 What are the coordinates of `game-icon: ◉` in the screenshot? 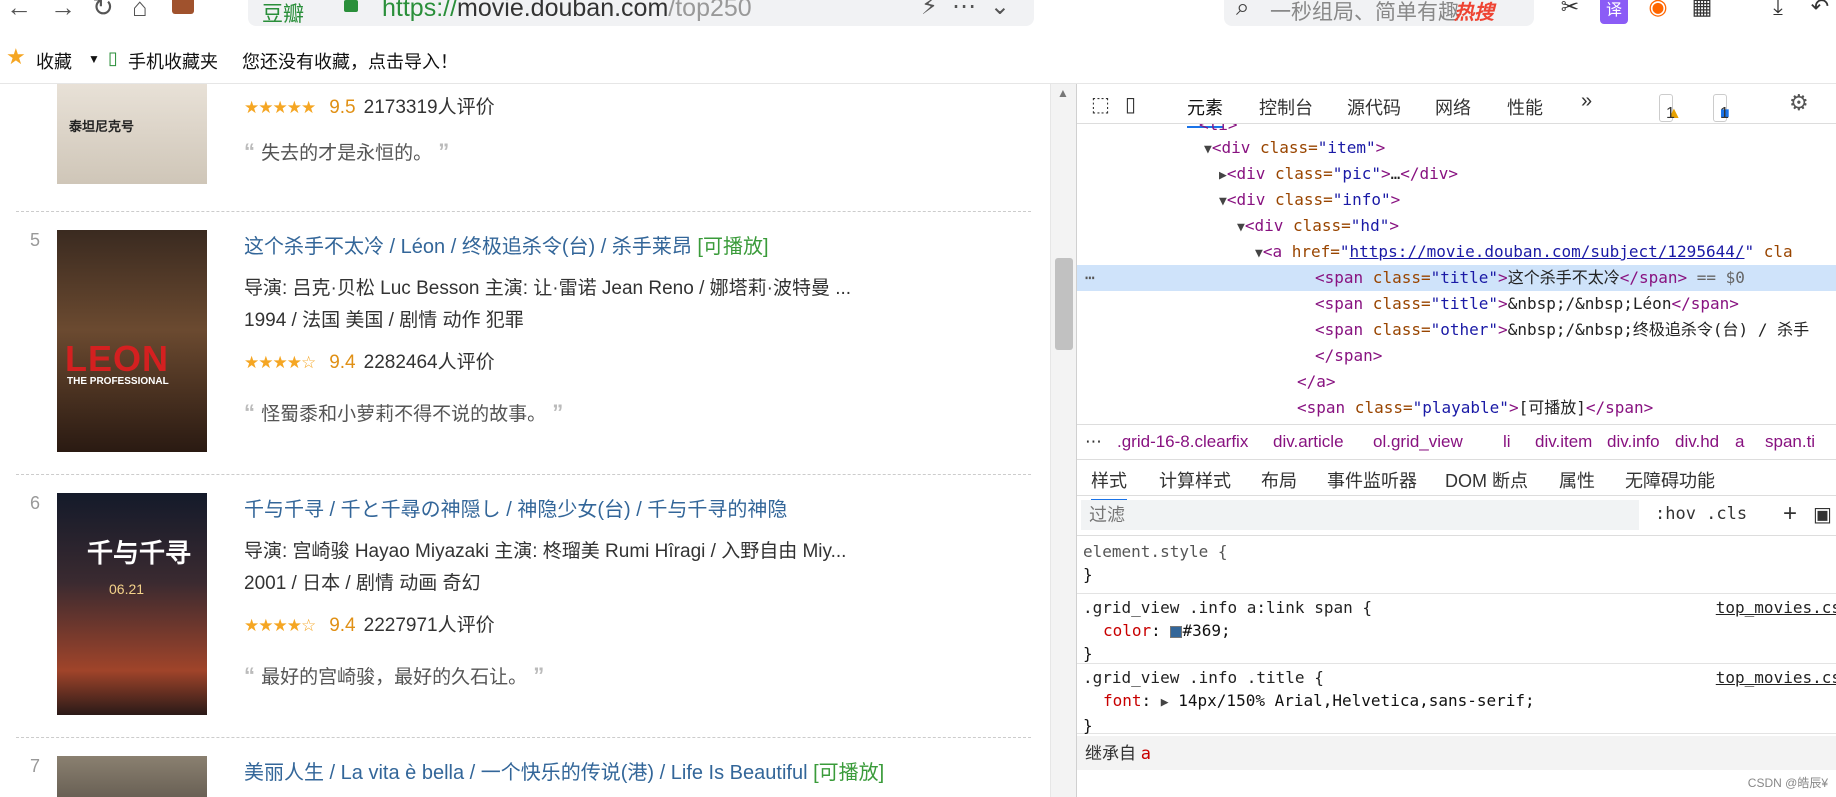 It's located at (1658, 11).